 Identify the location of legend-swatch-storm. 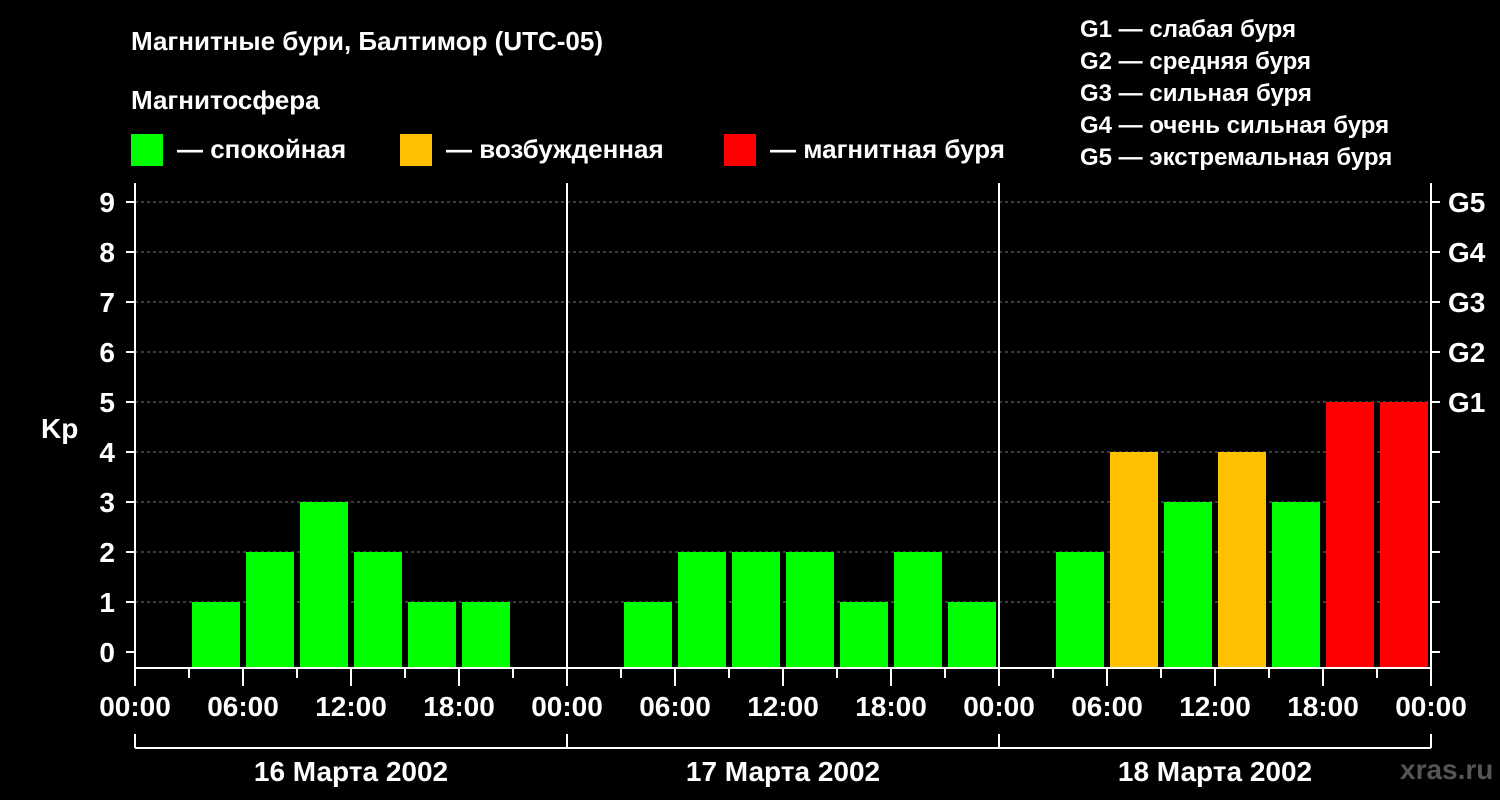
(740, 150).